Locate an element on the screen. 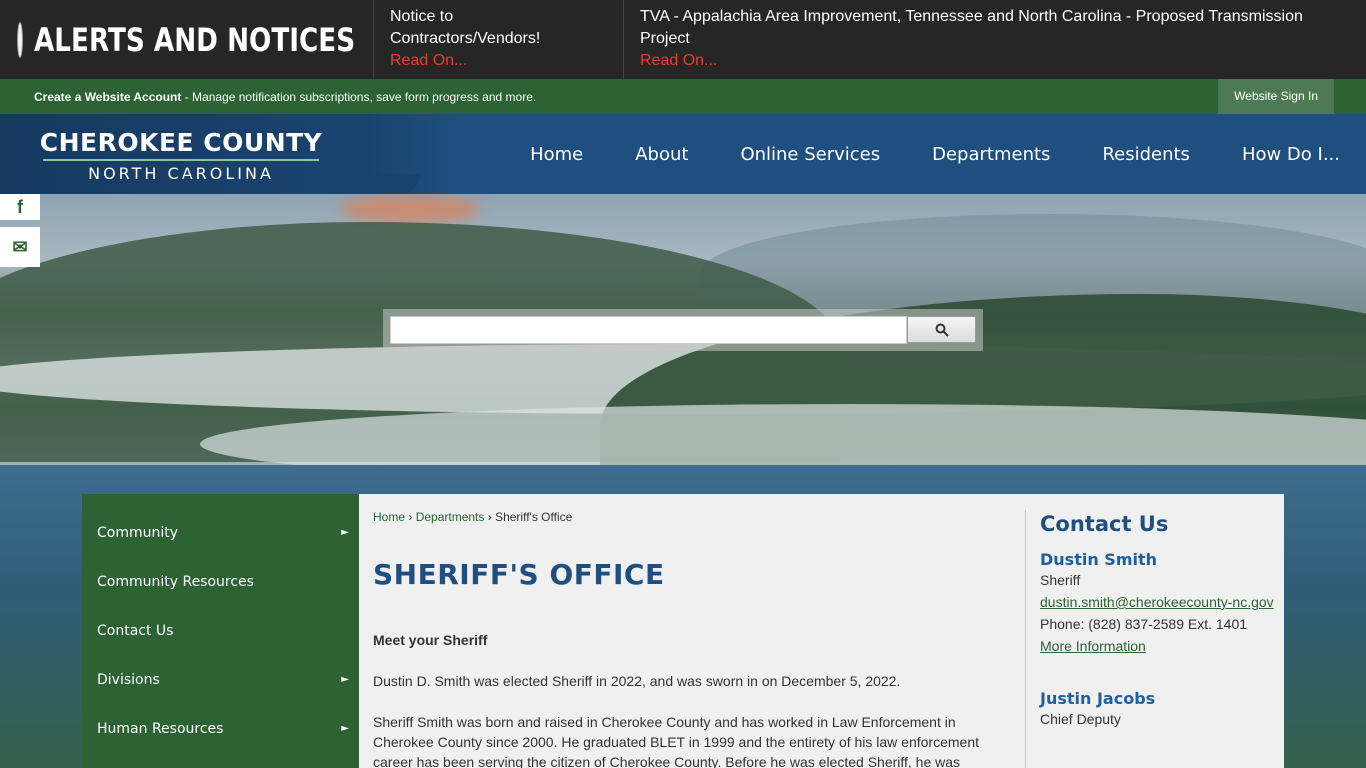 The height and width of the screenshot is (768, 1366). sidebar-item-contact-us: Contact Us is located at coordinates (220, 630).